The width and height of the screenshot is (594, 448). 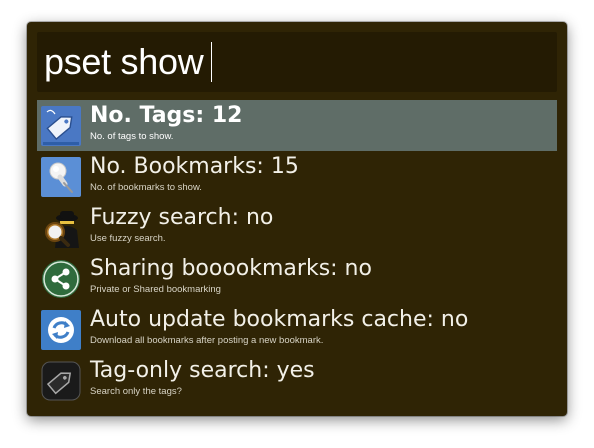 I want to click on search-query-text: pset show, so click(x=124, y=62).